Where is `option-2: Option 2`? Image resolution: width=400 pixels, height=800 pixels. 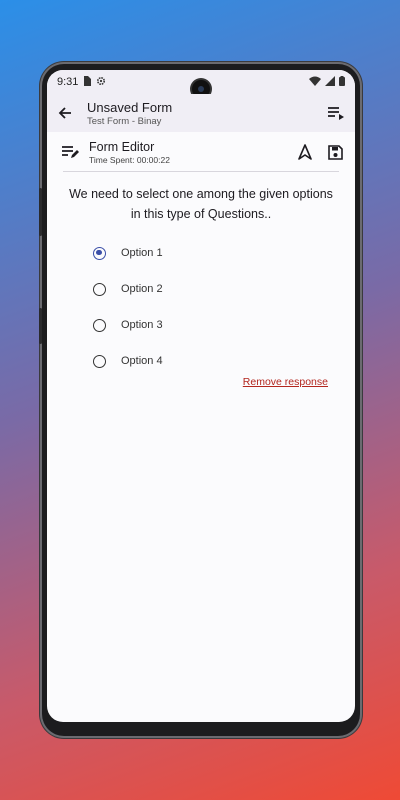 option-2: Option 2 is located at coordinates (128, 289).